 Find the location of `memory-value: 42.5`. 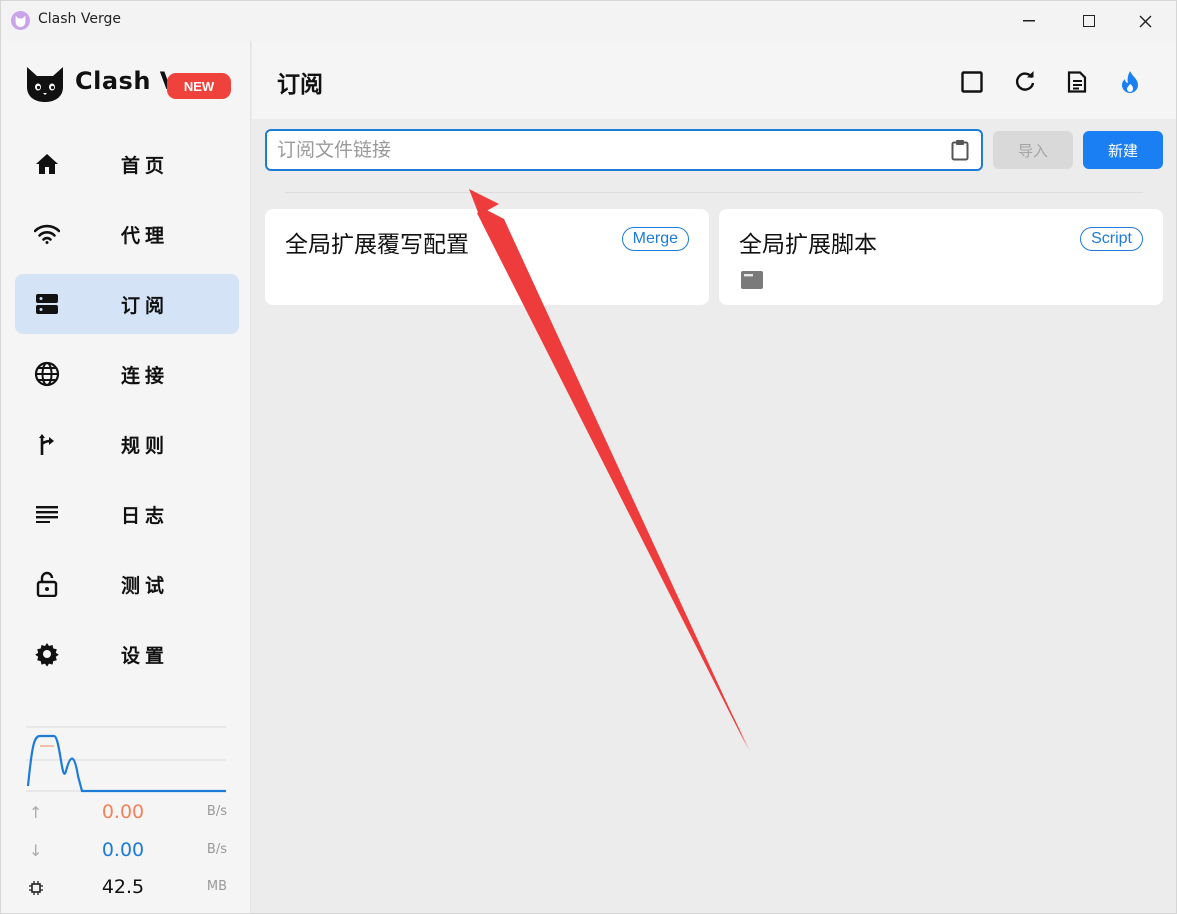

memory-value: 42.5 is located at coordinates (123, 887).